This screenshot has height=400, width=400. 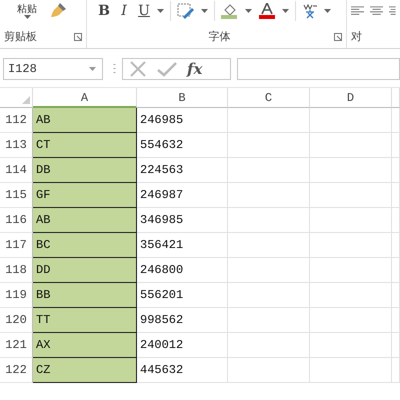 What do you see at coordinates (85, 170) in the screenshot?
I see `table-cell: DB` at bounding box center [85, 170].